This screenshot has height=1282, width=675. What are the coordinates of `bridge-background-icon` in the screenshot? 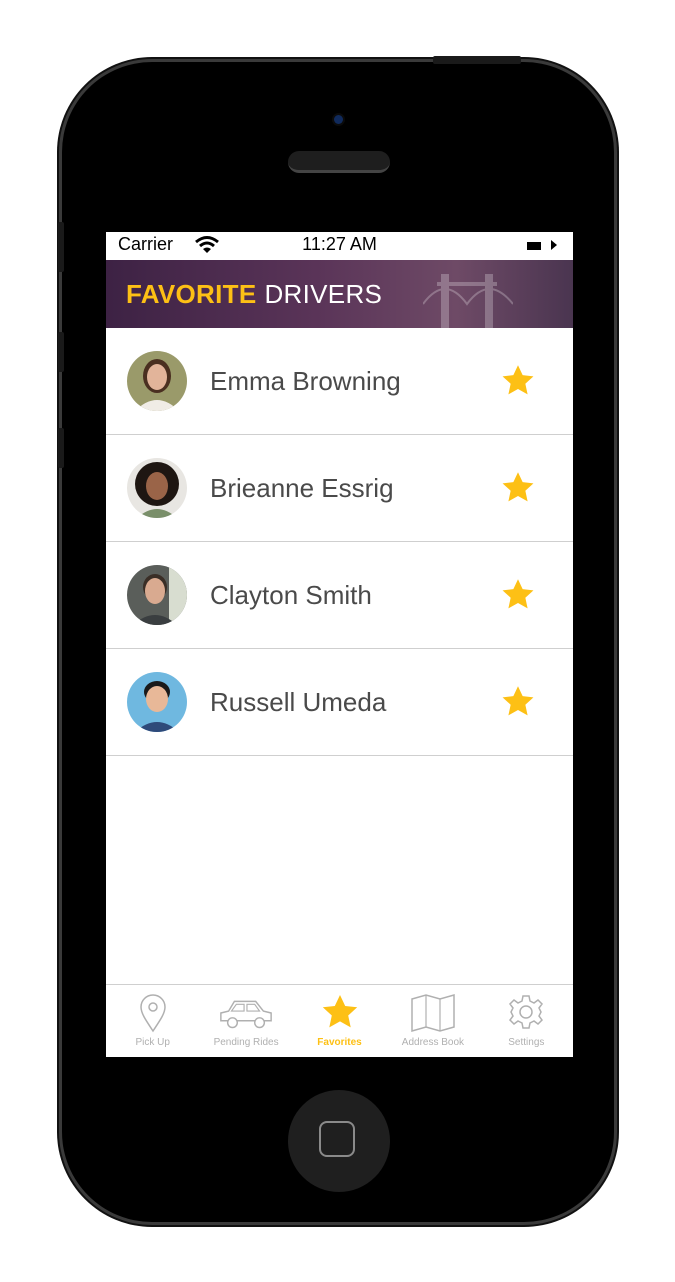 It's located at (468, 301).